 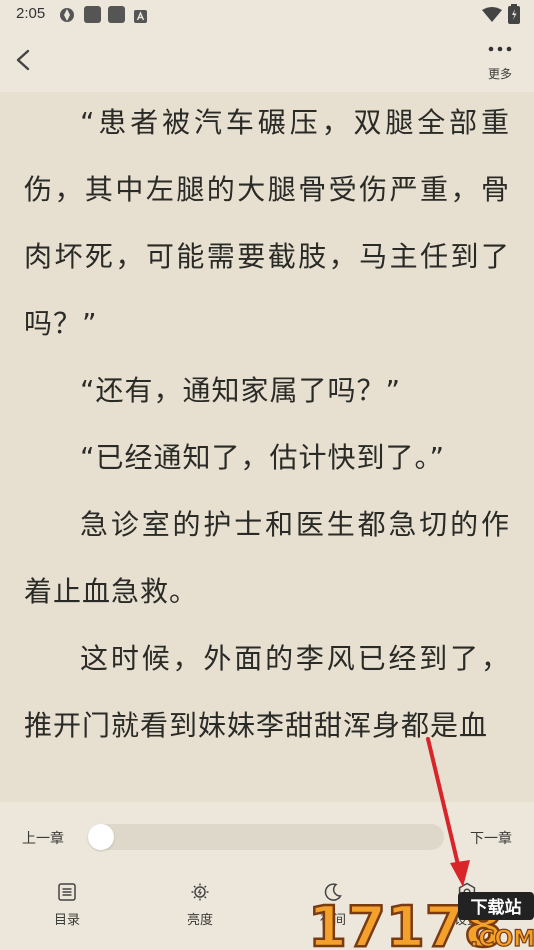 What do you see at coordinates (43, 838) in the screenshot?
I see `prev-chapter-button: 上一章` at bounding box center [43, 838].